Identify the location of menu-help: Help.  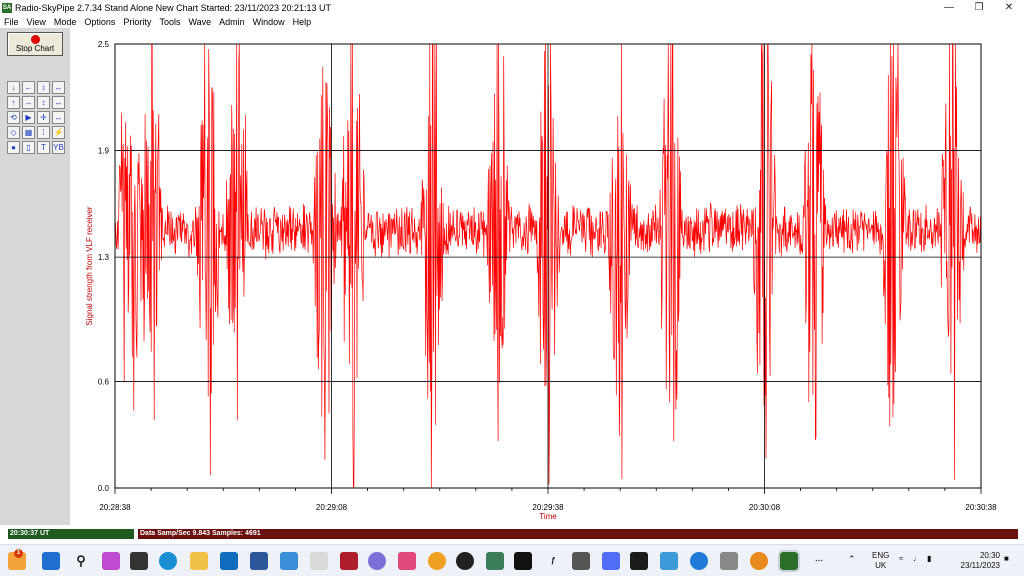
(302, 22).